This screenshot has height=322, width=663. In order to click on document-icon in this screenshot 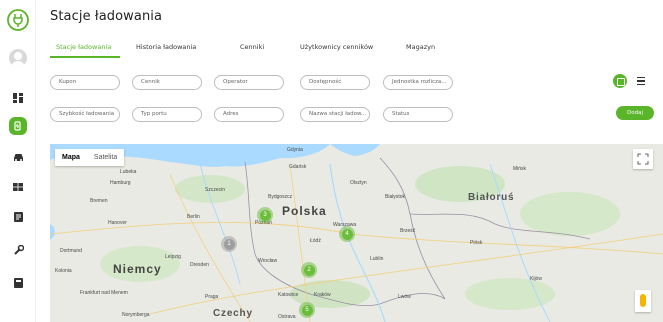, I will do `click(18, 217)`.